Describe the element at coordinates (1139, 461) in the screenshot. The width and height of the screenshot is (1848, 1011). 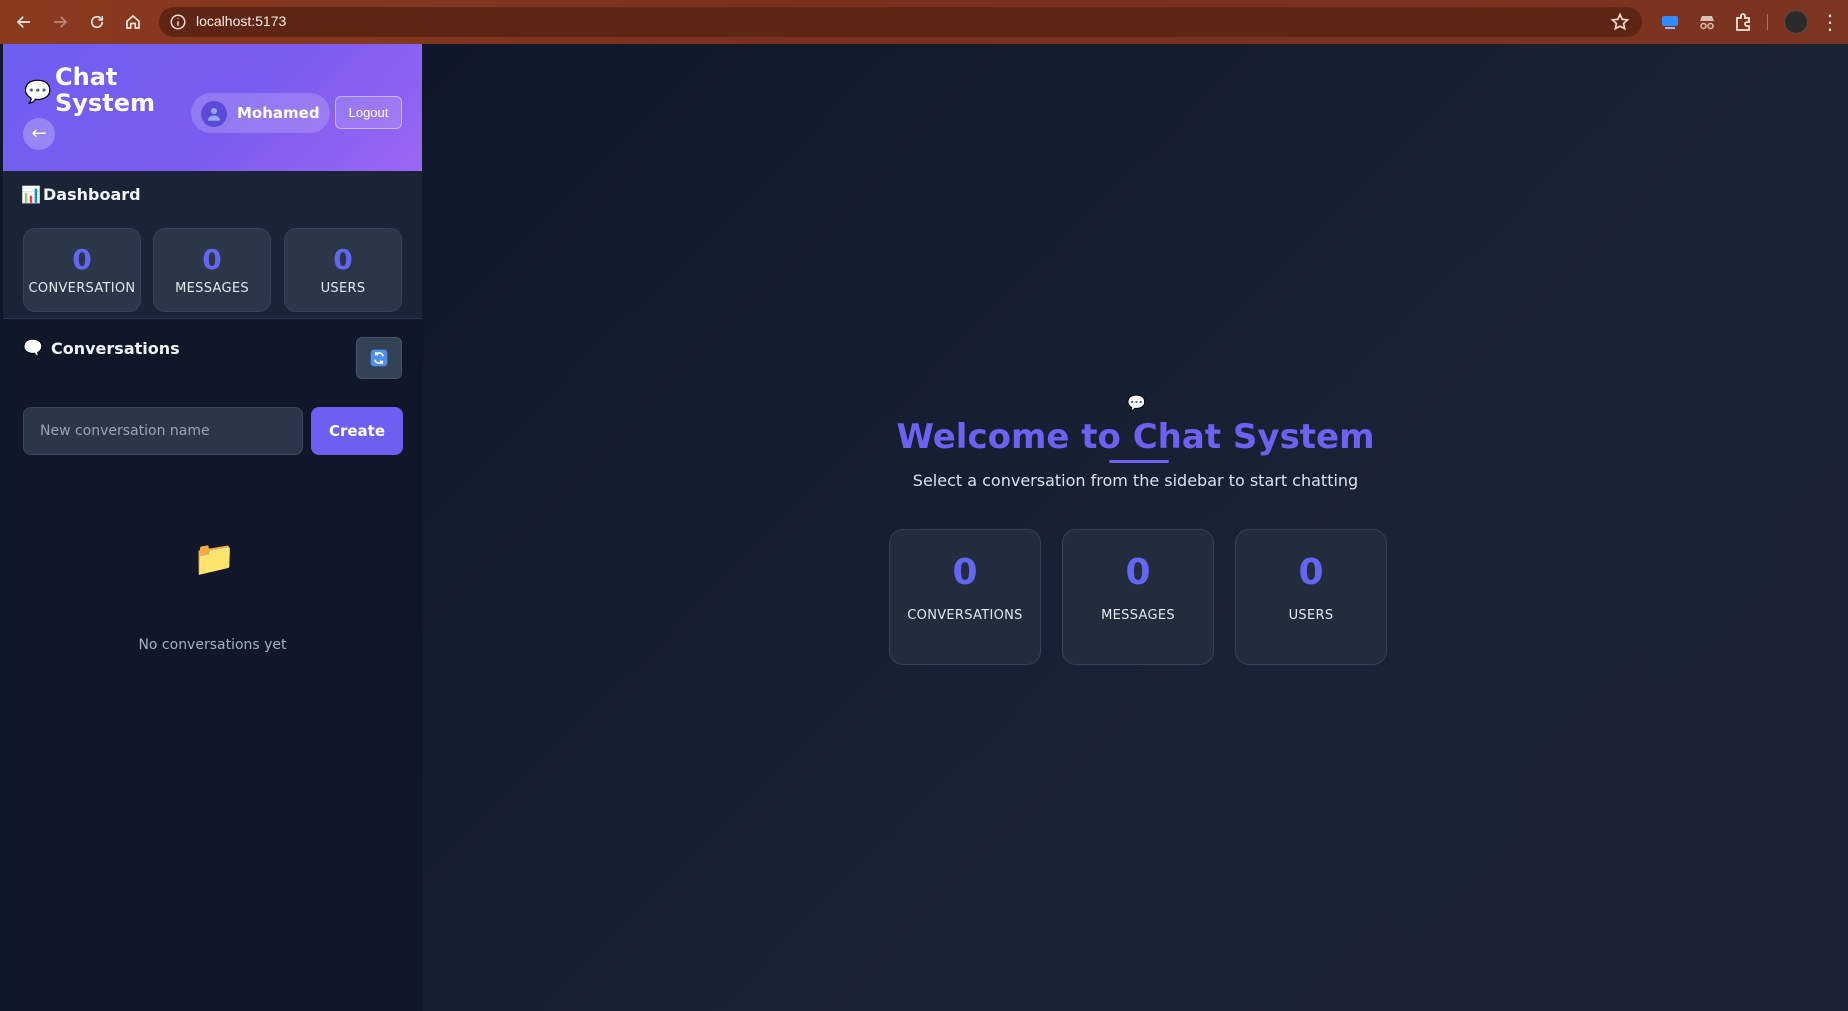
I see `title-underline` at that location.